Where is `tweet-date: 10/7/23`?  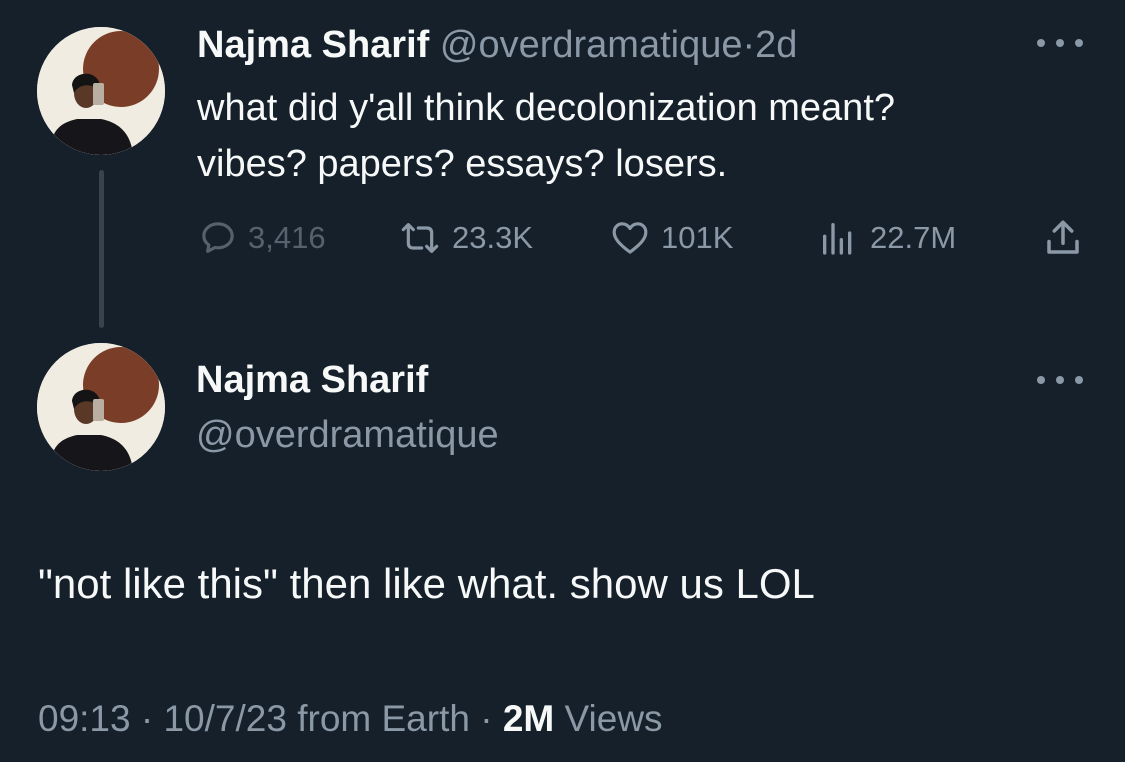 tweet-date: 10/7/23 is located at coordinates (224, 718).